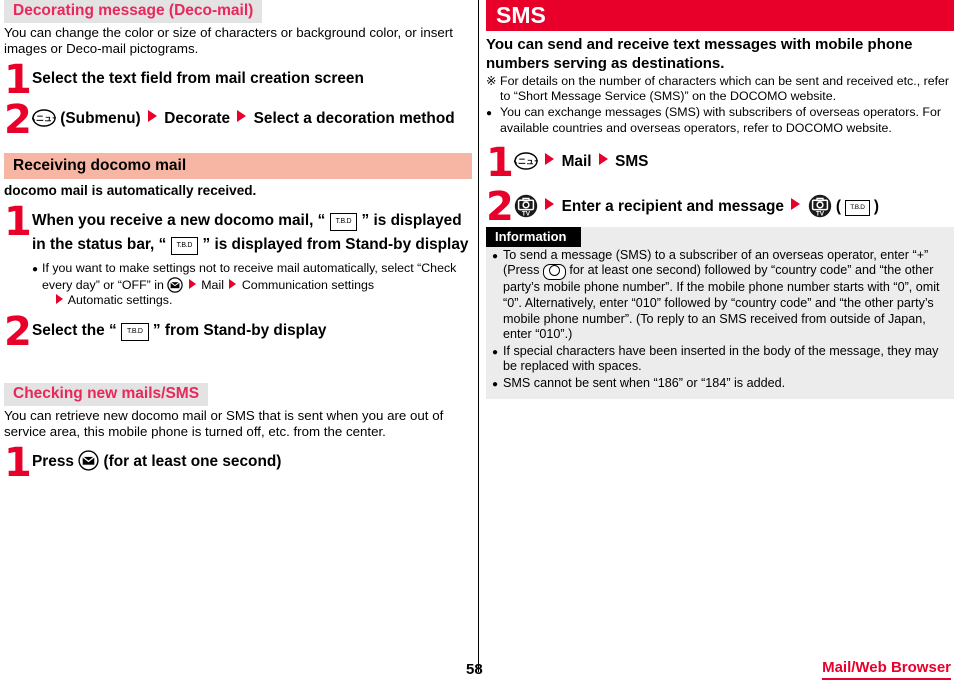  Describe the element at coordinates (120, 300) in the screenshot. I see `note-text-d: Automatic settings.` at that location.